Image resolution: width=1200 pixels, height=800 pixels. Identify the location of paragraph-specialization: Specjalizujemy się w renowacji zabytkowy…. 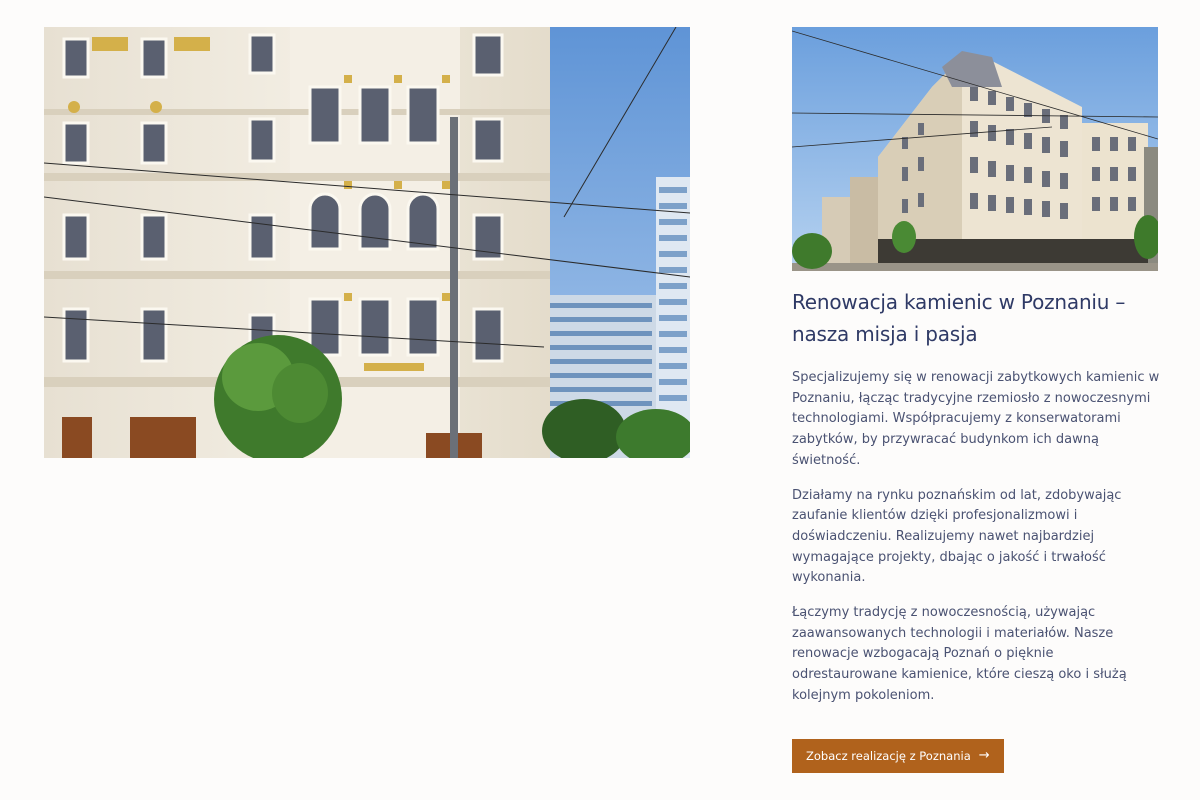
(976, 419).